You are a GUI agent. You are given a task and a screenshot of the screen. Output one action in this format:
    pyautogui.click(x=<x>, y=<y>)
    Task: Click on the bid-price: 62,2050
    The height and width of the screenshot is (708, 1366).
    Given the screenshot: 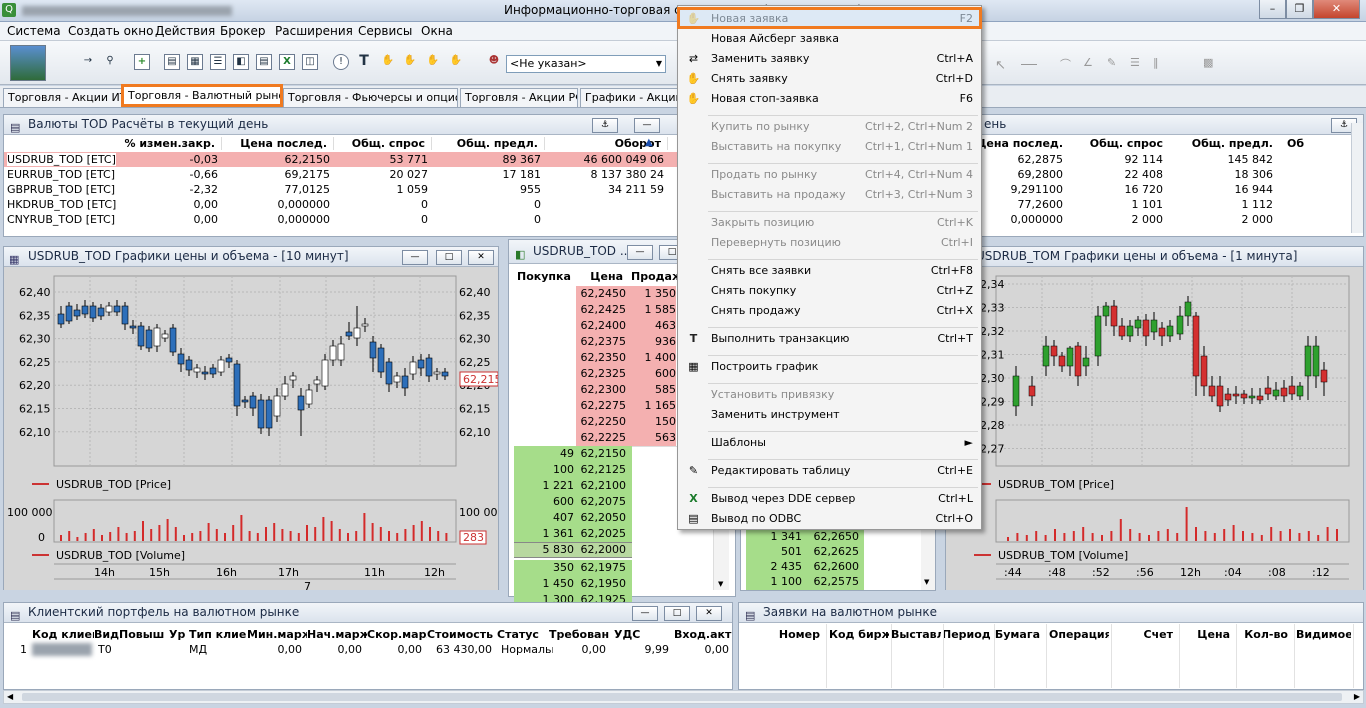 What is the action you would take?
    pyautogui.click(x=601, y=517)
    